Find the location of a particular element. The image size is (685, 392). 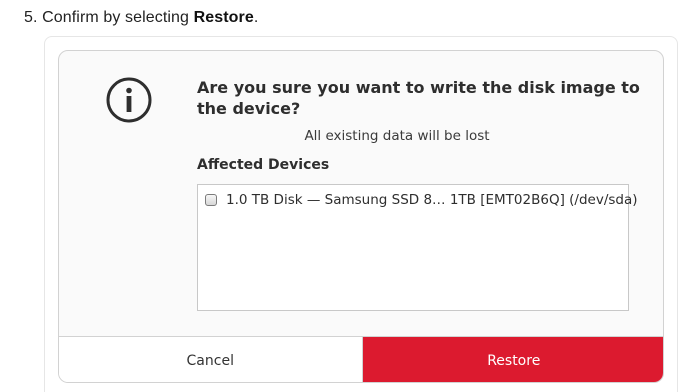

restore-button: Restore is located at coordinates (512, 359).